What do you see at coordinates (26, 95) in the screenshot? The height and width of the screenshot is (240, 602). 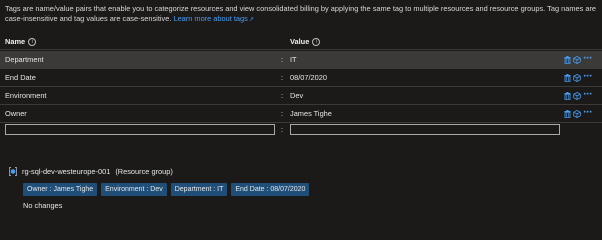 I see `tag-name: Environment` at bounding box center [26, 95].